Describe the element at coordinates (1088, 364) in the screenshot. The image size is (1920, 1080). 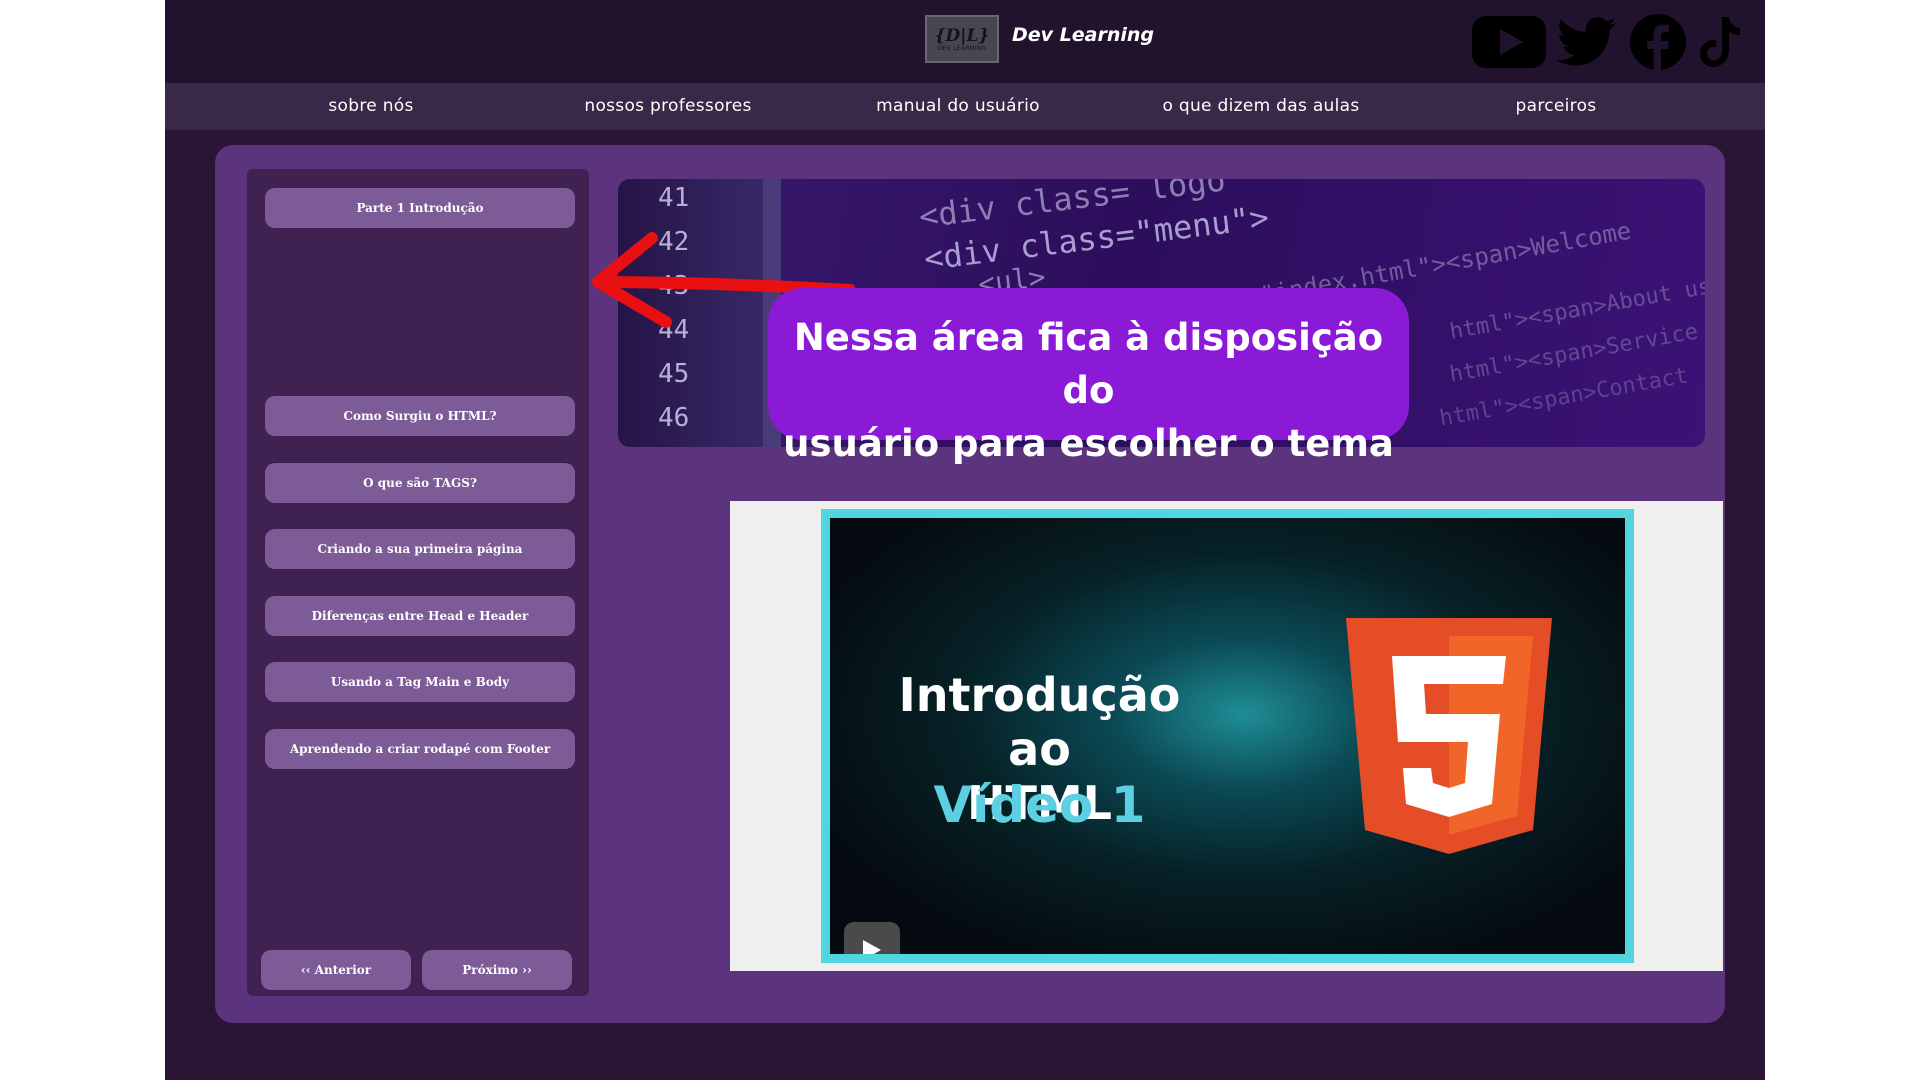
I see `callout-line-1: Nessa área fica à disposição do` at that location.